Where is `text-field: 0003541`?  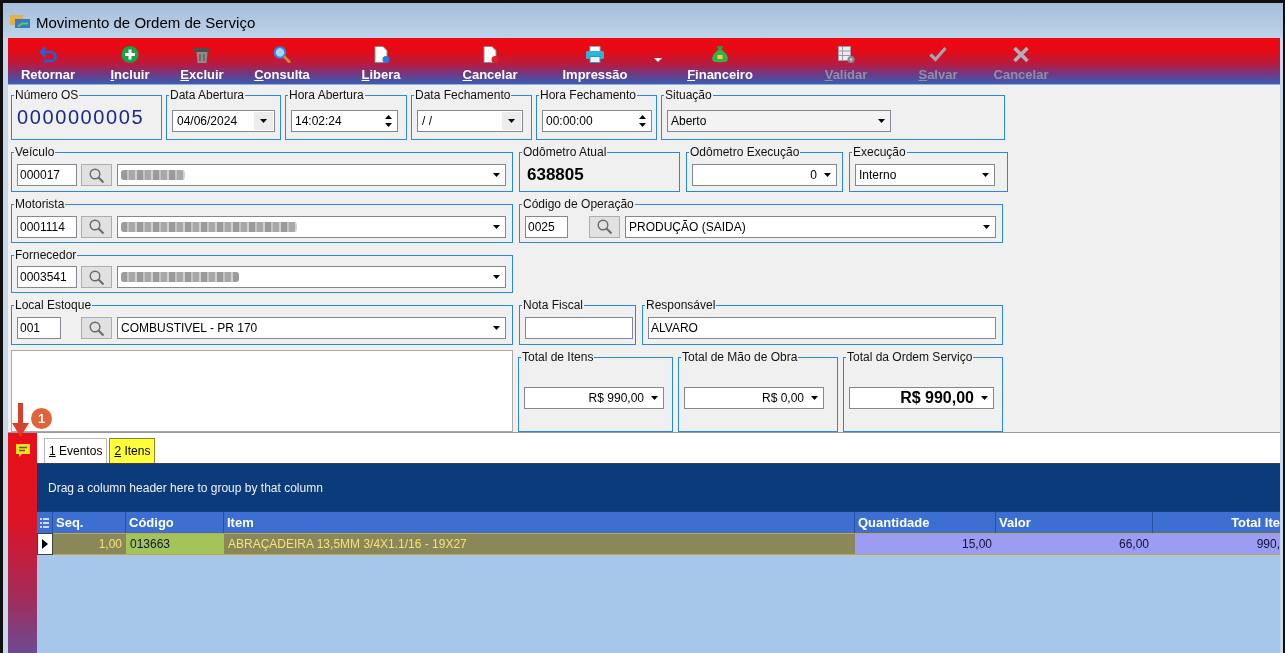
text-field: 0003541 is located at coordinates (47, 277).